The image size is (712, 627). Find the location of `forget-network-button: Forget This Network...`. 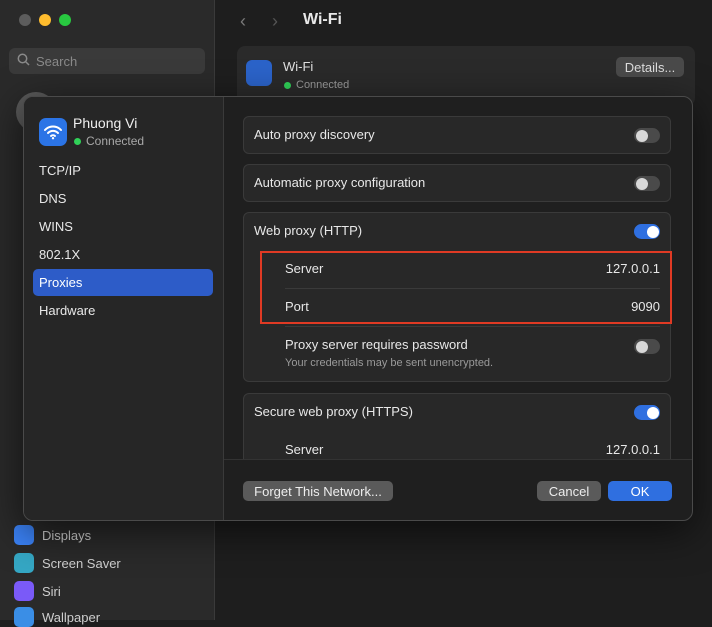

forget-network-button: Forget This Network... is located at coordinates (318, 491).